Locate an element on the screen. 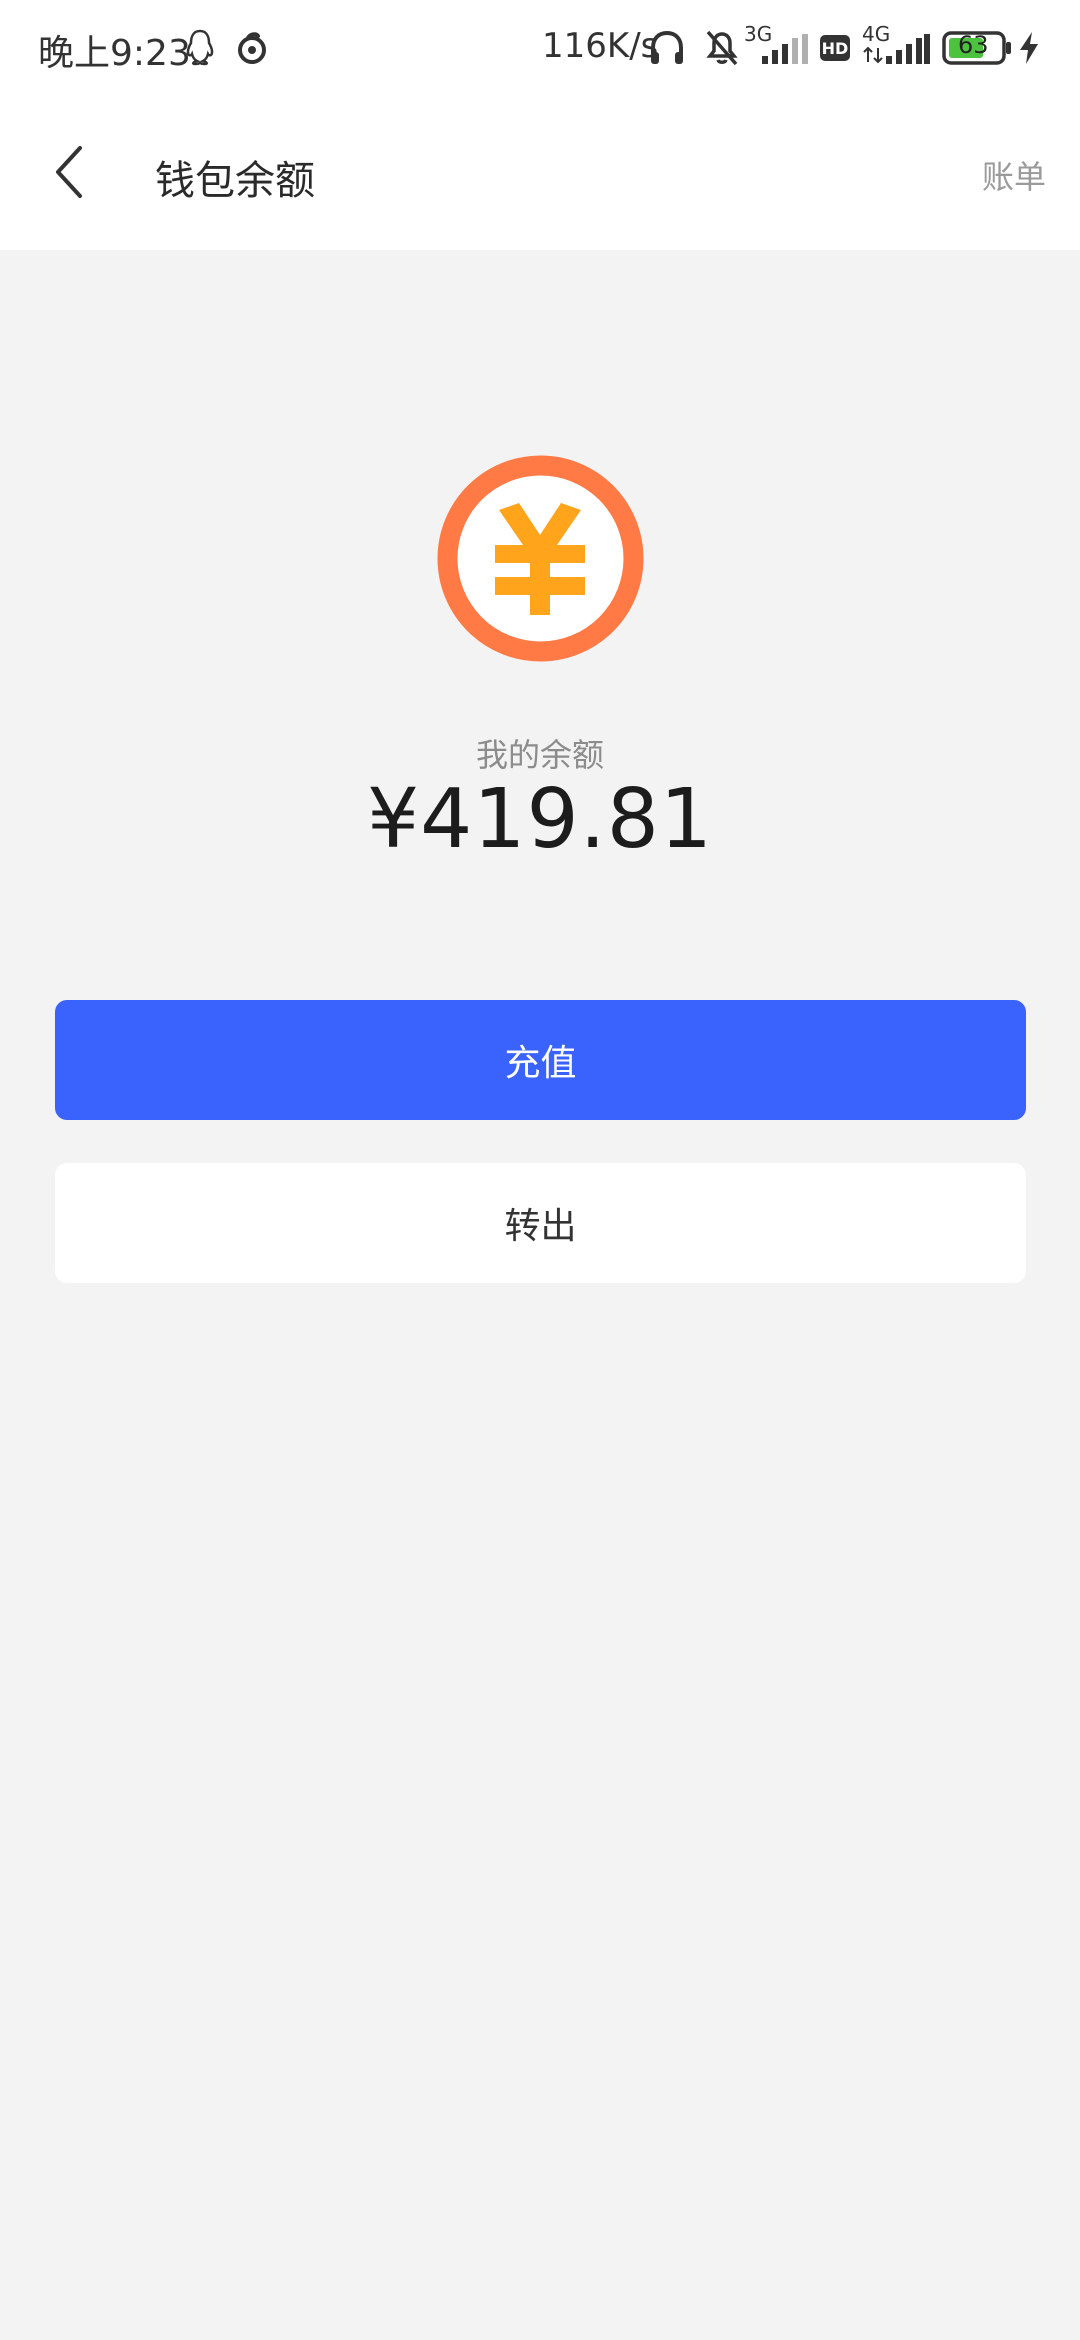  status-bar: 晚上9:23 116K/s 3G HD 4G 63 is located at coordinates (540, 48).